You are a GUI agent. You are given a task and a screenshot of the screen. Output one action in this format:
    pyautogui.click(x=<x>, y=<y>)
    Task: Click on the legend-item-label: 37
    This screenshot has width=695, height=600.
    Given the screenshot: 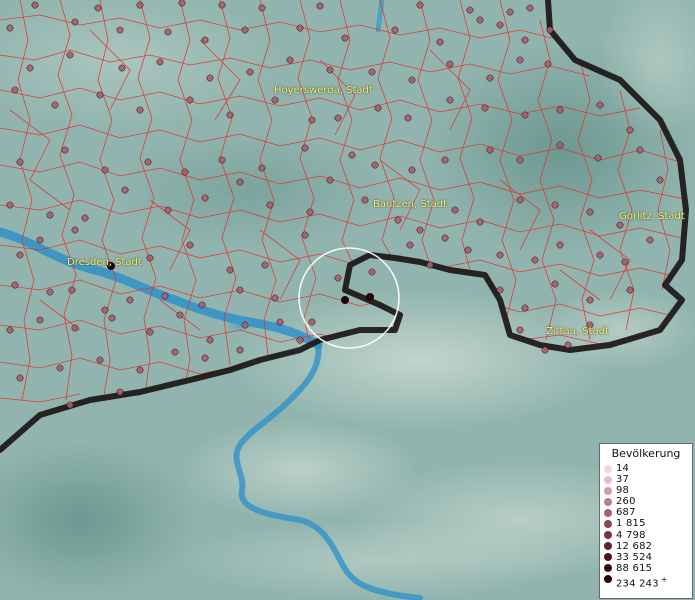 What is the action you would take?
    pyautogui.click(x=623, y=480)
    